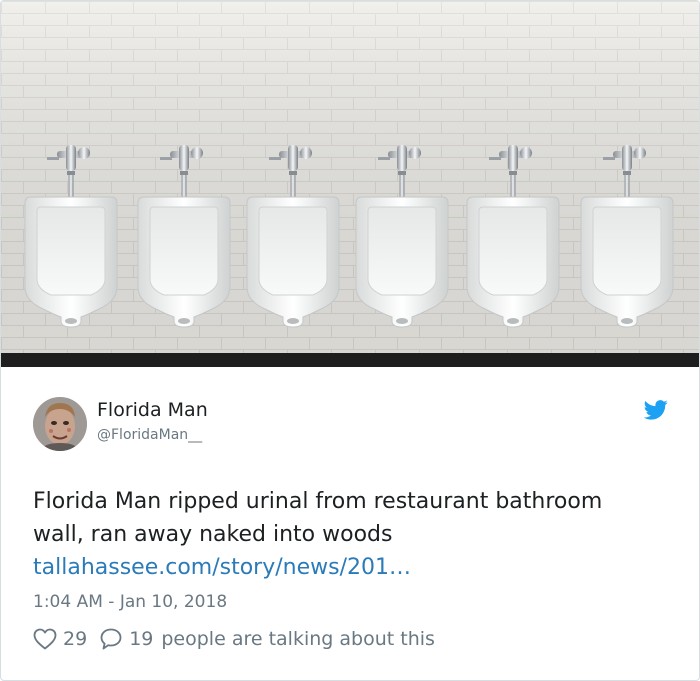 The height and width of the screenshot is (681, 700). Describe the element at coordinates (213, 534) in the screenshot. I see `tweet-text-line-2: wall, ran away naked into woods` at that location.